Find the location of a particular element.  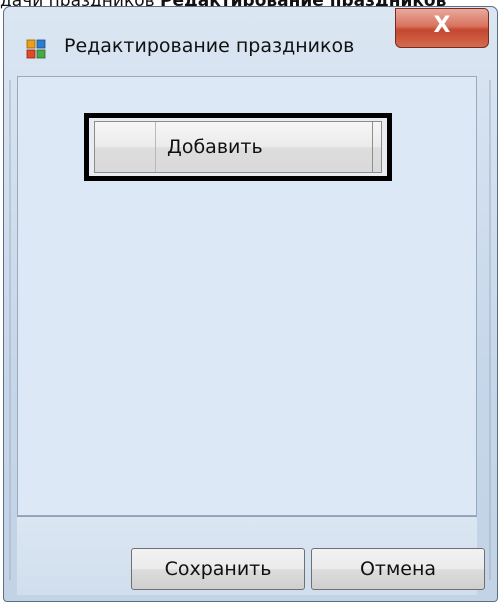

add-button: Добавить is located at coordinates (238, 147).